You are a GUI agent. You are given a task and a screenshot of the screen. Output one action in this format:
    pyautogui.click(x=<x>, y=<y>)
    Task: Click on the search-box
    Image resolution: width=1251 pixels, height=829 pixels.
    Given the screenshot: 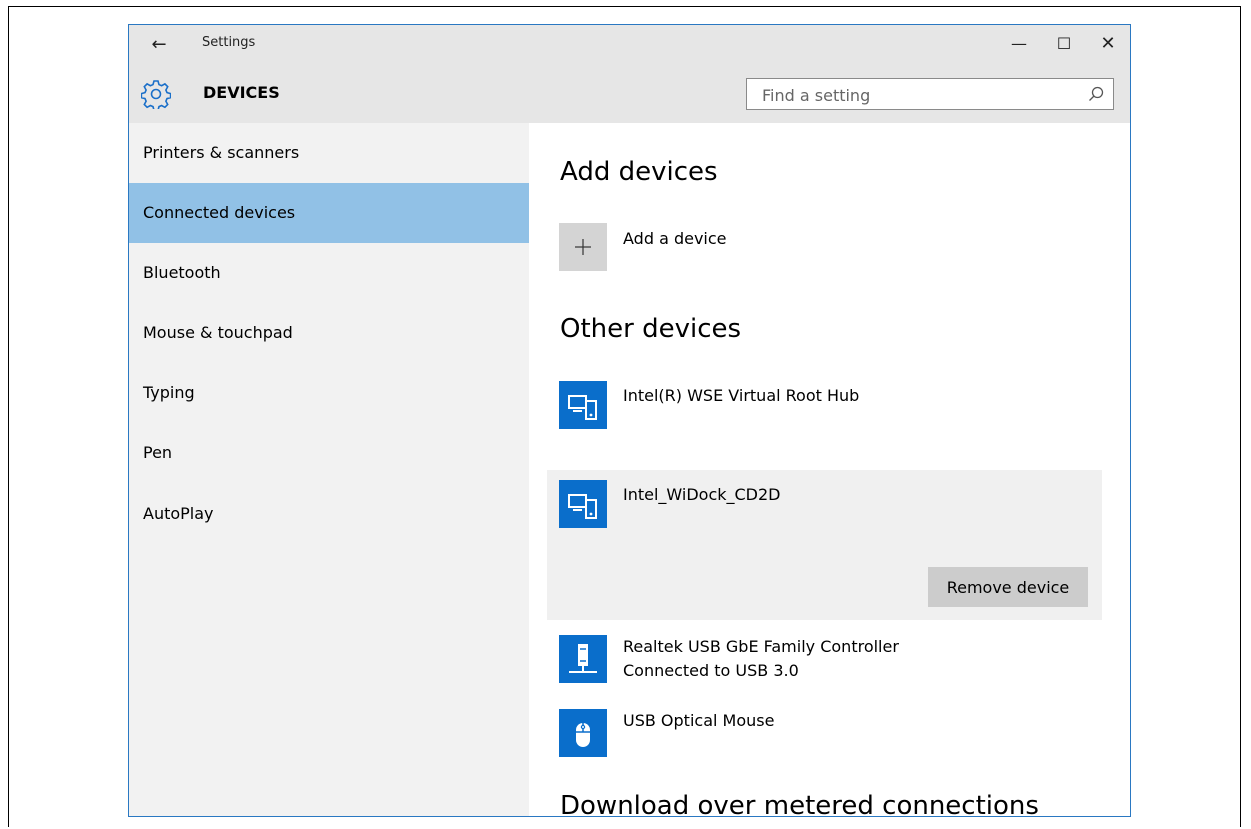 What is the action you would take?
    pyautogui.click(x=930, y=94)
    